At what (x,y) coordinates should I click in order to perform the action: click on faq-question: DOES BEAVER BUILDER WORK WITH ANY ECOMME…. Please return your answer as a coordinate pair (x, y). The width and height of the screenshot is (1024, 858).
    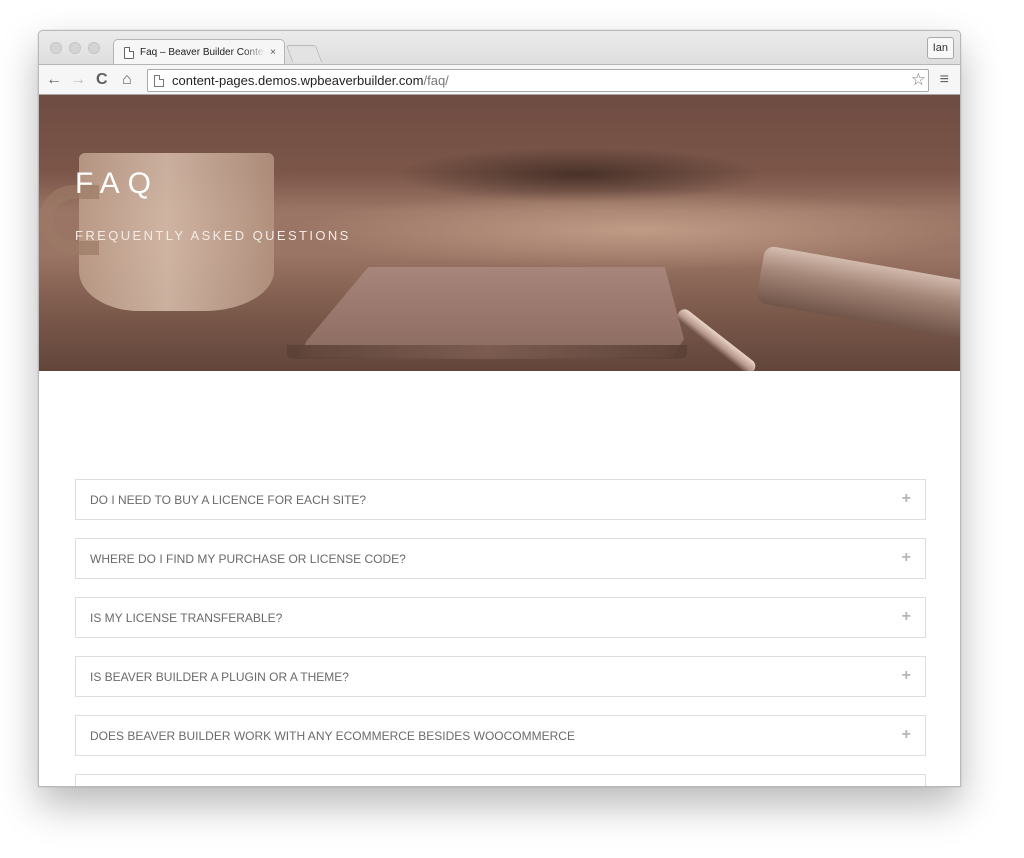
    Looking at the image, I should click on (332, 735).